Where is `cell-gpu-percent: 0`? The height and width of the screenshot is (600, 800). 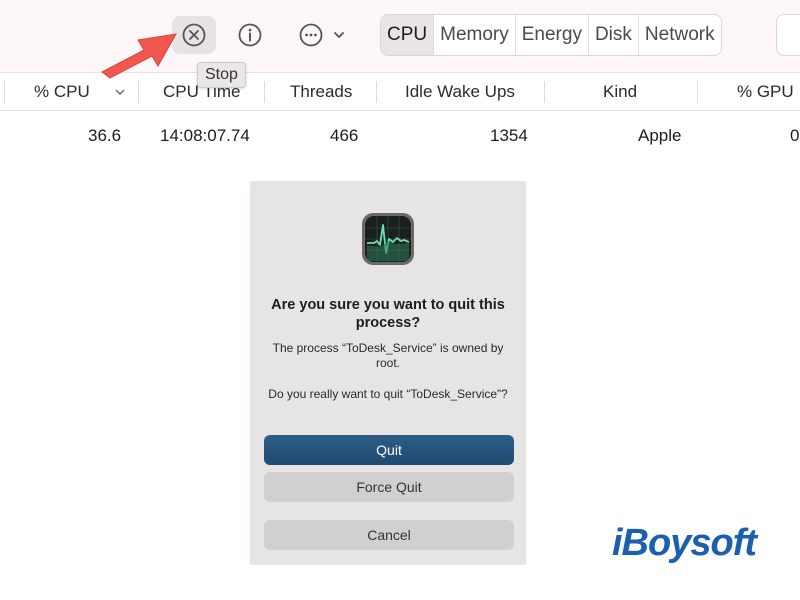 cell-gpu-percent: 0 is located at coordinates (795, 135).